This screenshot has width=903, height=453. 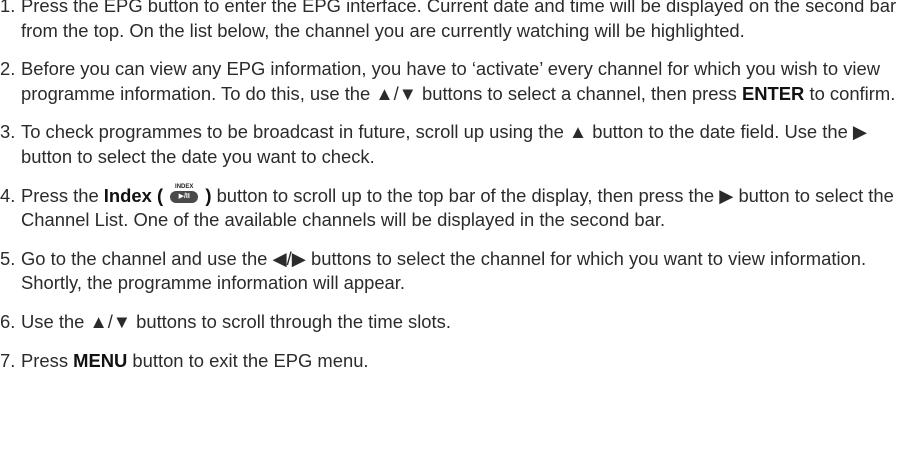 What do you see at coordinates (8, 258) in the screenshot?
I see `step-number: 5.` at bounding box center [8, 258].